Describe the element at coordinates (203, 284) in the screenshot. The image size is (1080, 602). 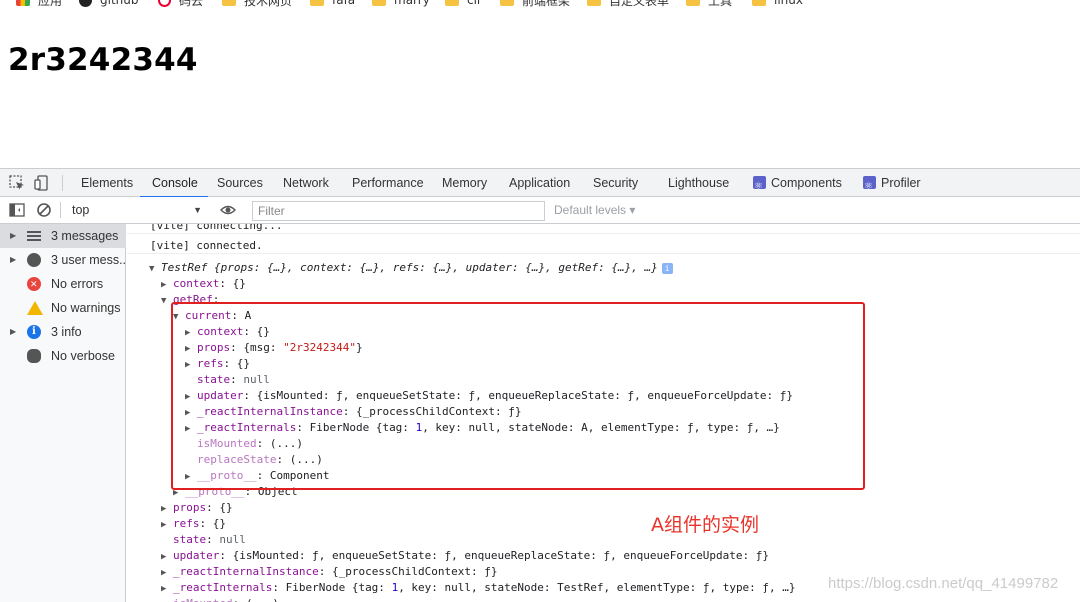
I see `prop-context: ▶ context: {}` at that location.